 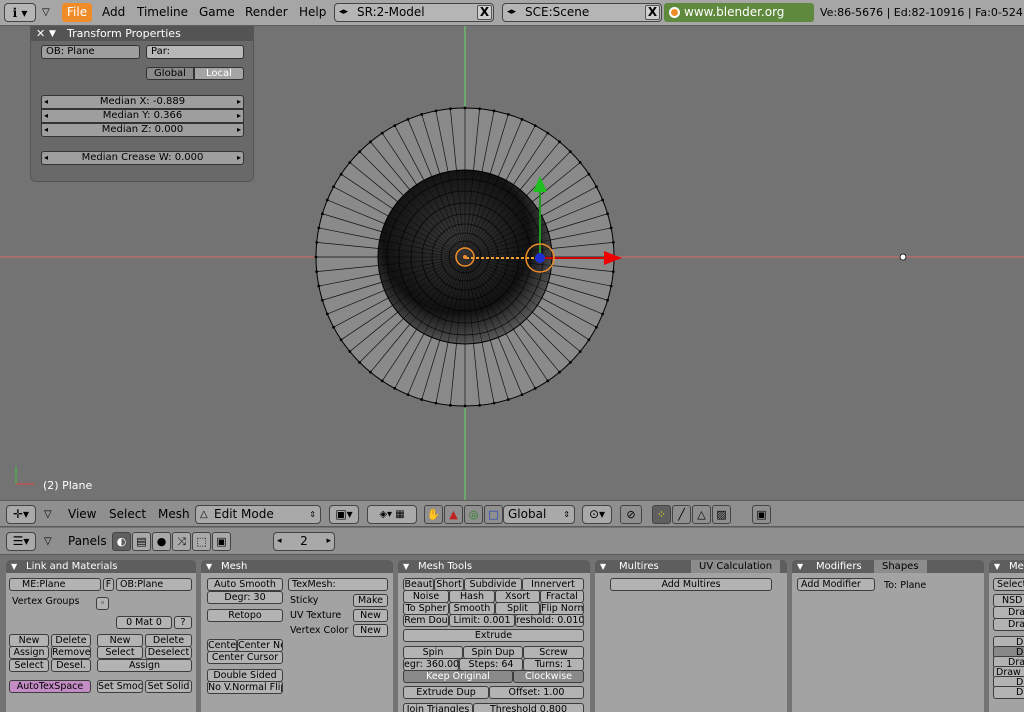 I want to click on set-smooth-button: Set Smoo, so click(x=120, y=686).